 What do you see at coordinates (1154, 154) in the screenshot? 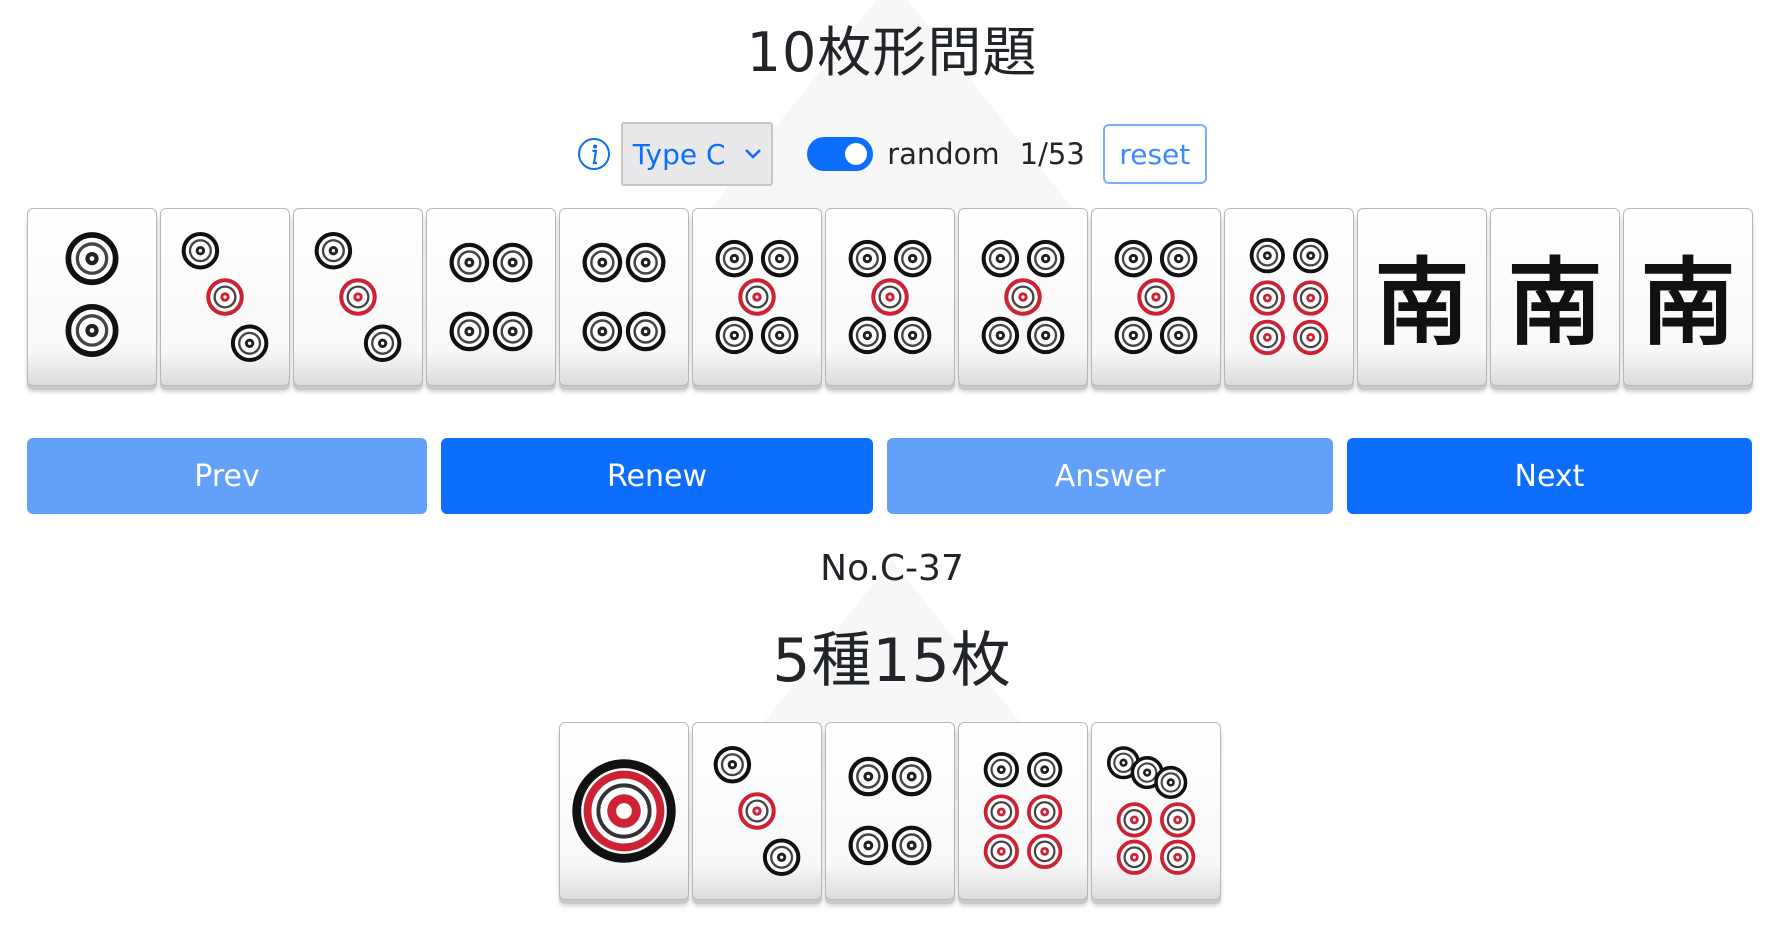
I see `reset-button: reset` at bounding box center [1154, 154].